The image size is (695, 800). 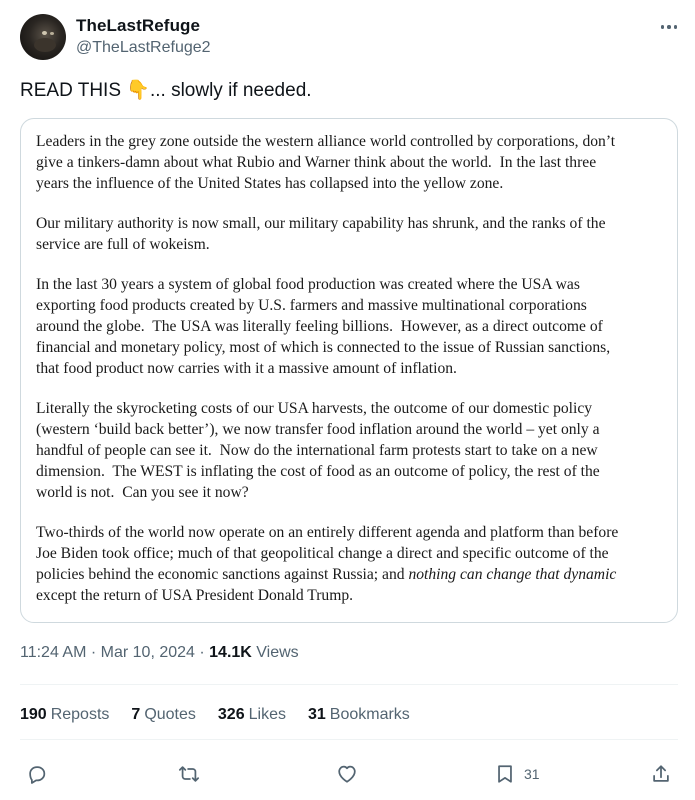 I want to click on quotes-stat: 7 Quotes, so click(x=163, y=715).